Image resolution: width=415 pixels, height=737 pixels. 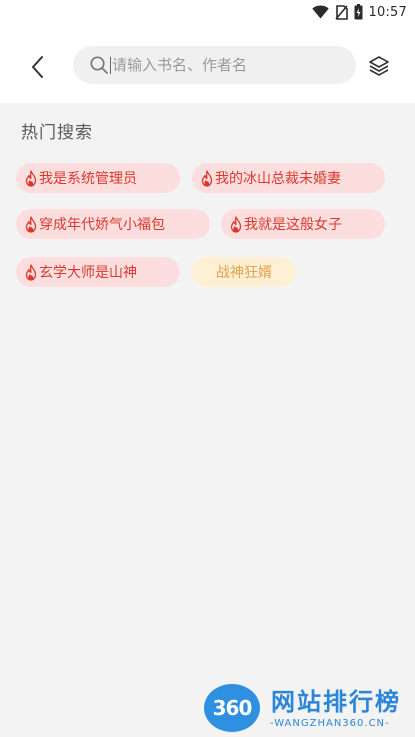 I want to click on hot-search-tag: 我的冰山总裁未婚妻, so click(x=288, y=178).